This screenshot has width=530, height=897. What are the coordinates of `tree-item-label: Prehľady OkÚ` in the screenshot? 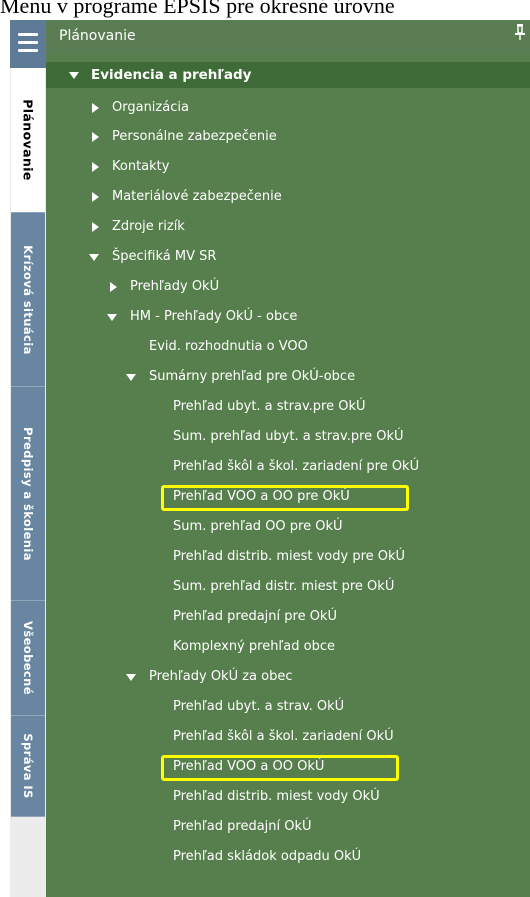 It's located at (175, 286).